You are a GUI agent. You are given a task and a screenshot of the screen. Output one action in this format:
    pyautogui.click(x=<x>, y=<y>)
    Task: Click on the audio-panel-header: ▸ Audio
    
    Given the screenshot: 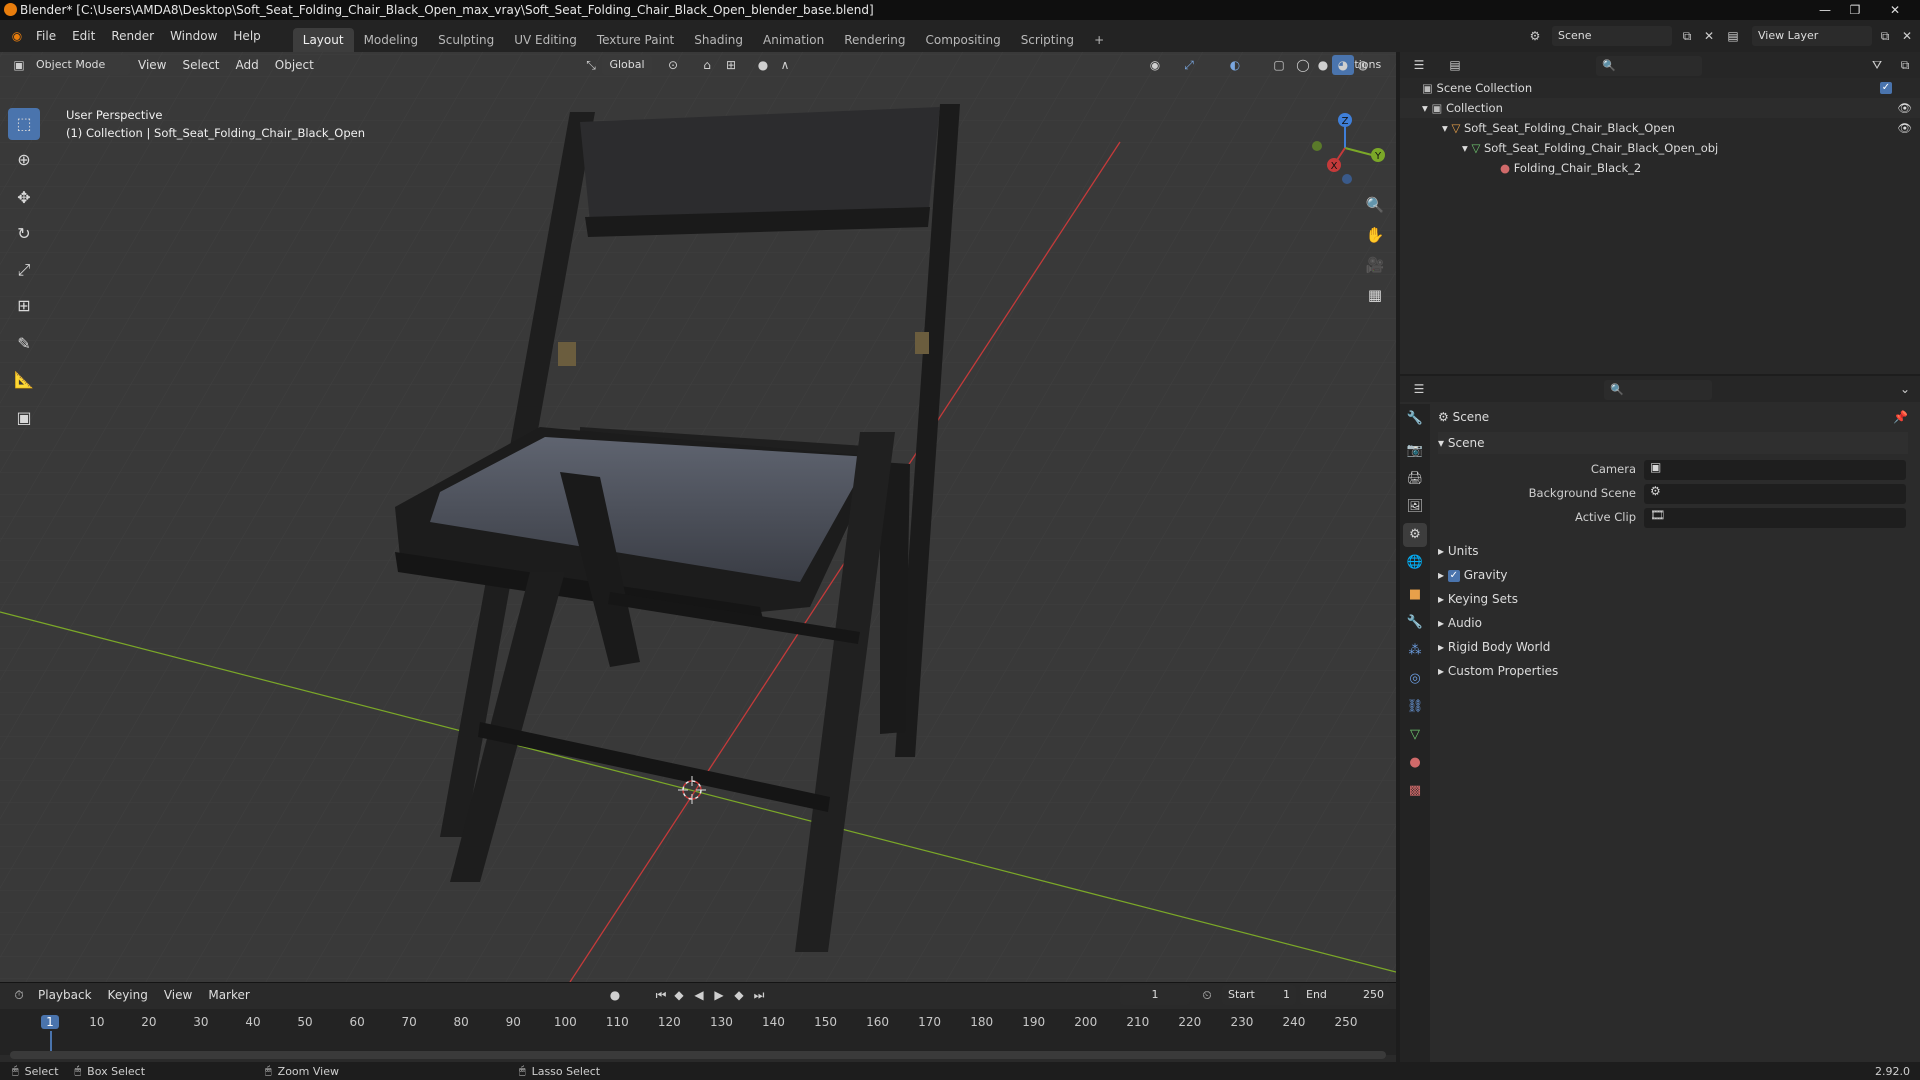 What is the action you would take?
    pyautogui.click(x=1673, y=623)
    